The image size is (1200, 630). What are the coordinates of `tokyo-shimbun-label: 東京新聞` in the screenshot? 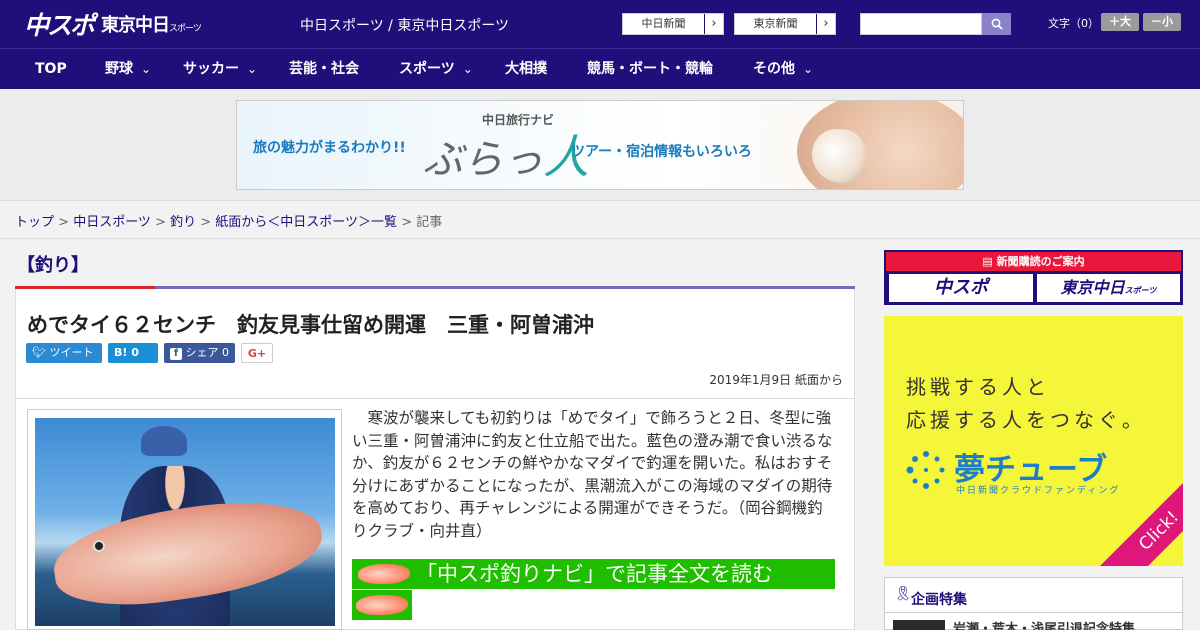 It's located at (776, 24).